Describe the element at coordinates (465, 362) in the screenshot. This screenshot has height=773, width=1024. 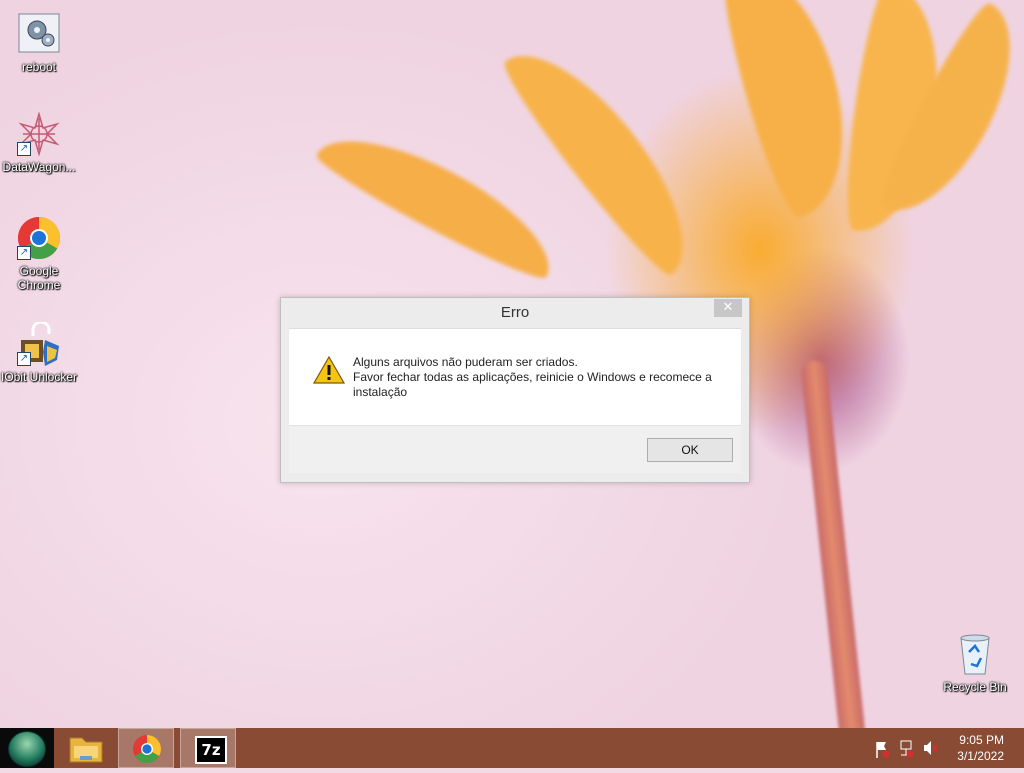
I see `message-line-1: Alguns arquivos não puderam ser criados.` at that location.